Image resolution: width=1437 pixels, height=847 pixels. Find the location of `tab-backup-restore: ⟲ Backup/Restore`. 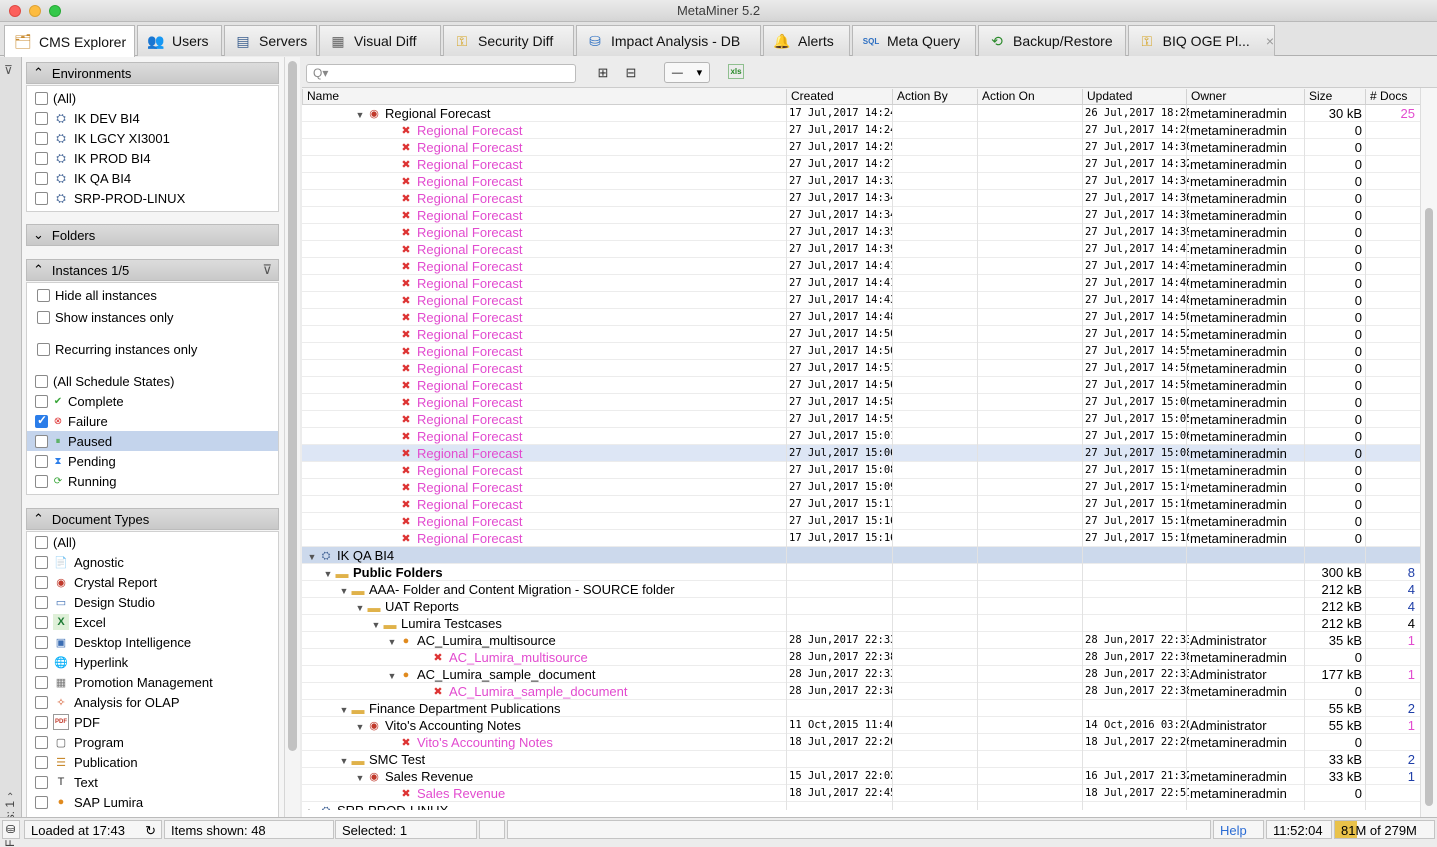

tab-backup-restore: ⟲ Backup/Restore is located at coordinates (1052, 40).